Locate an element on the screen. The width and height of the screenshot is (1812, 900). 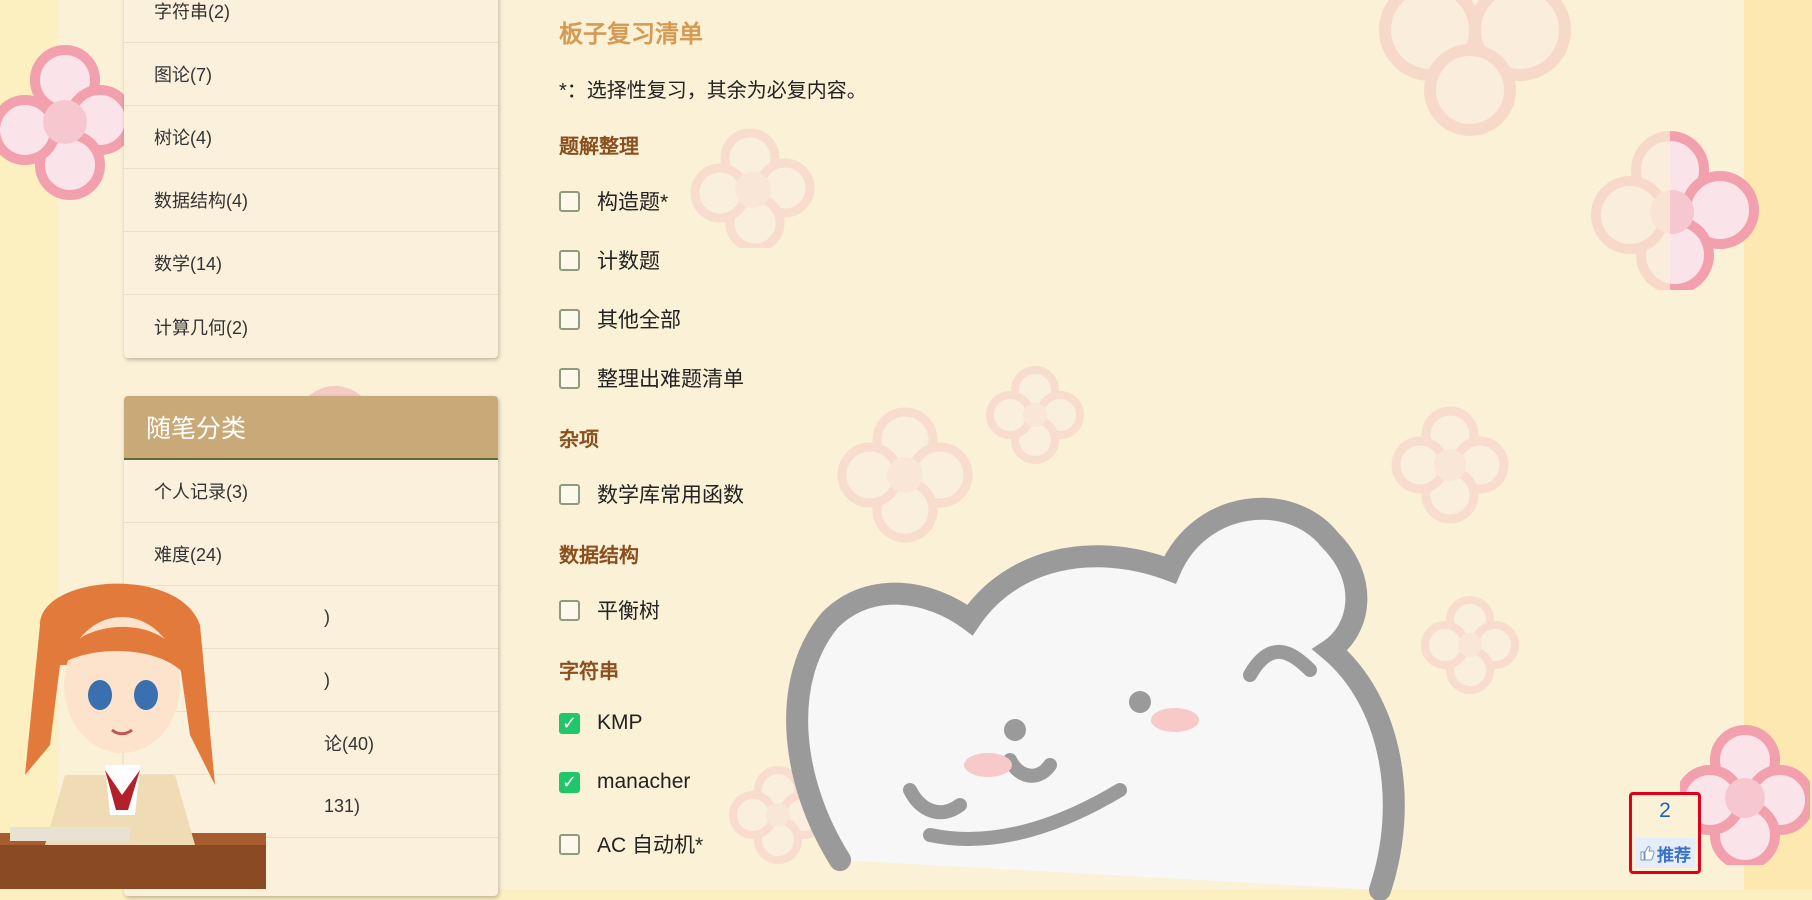
category-item: 个人记录(3) is located at coordinates (311, 491).